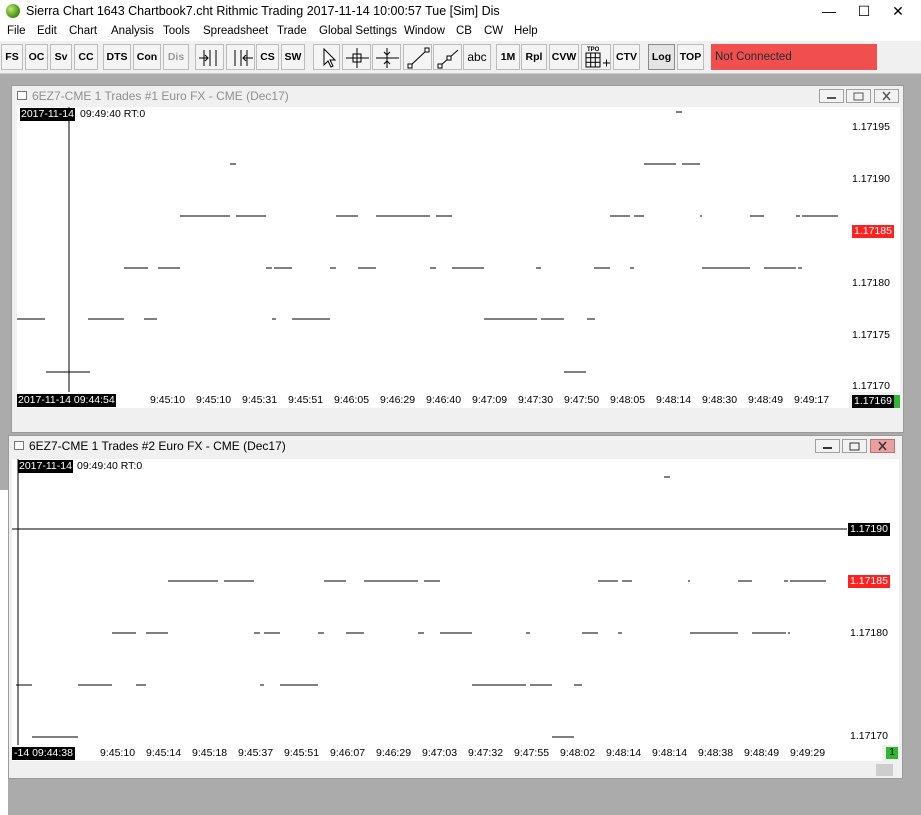  I want to click on menu-window: Window, so click(424, 31).